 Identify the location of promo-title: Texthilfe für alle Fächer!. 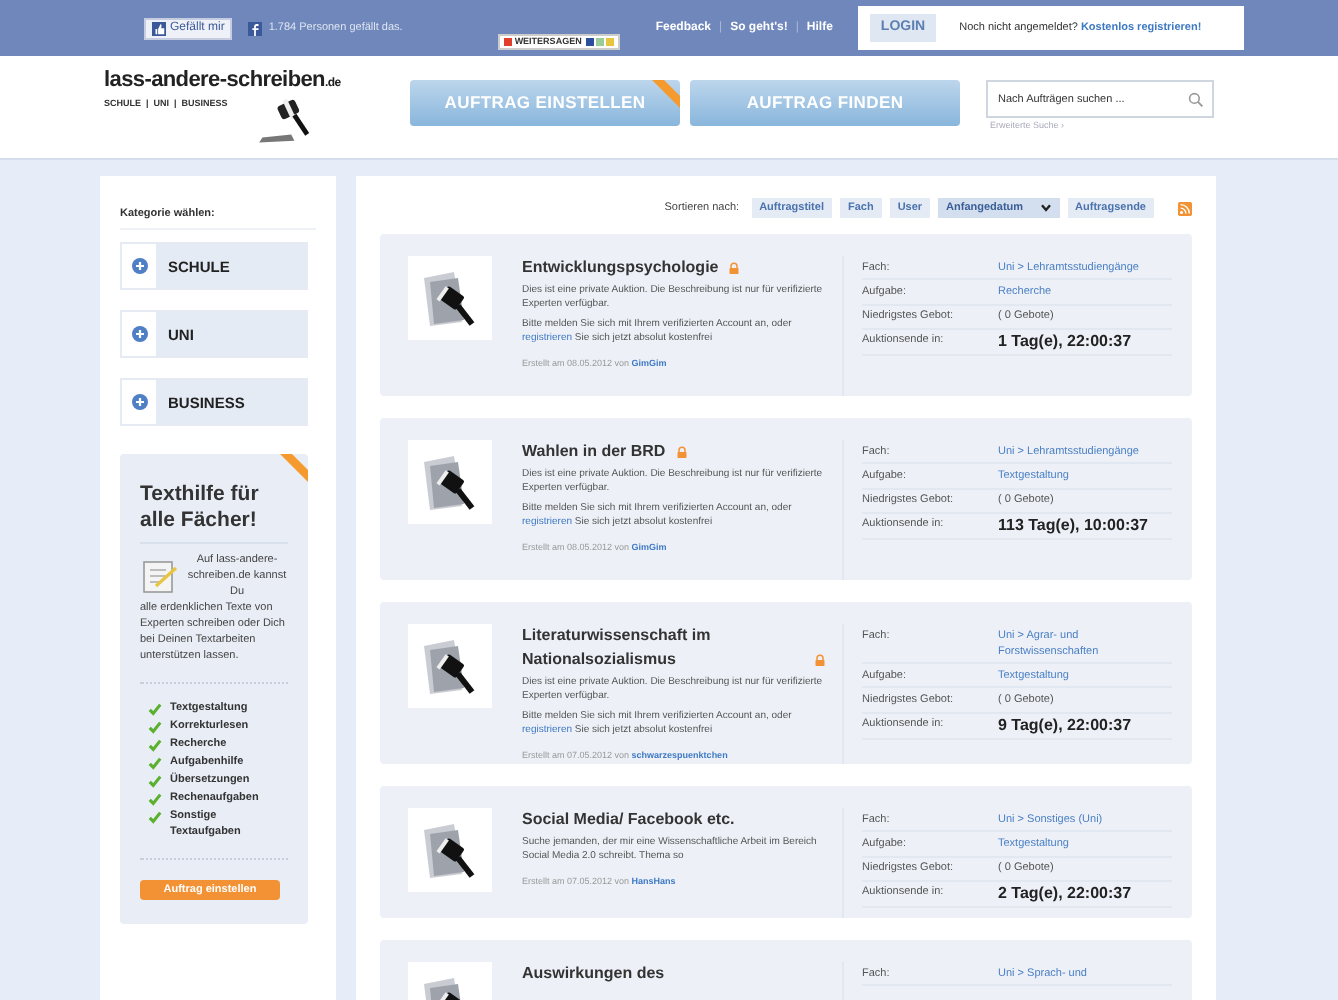
(214, 513).